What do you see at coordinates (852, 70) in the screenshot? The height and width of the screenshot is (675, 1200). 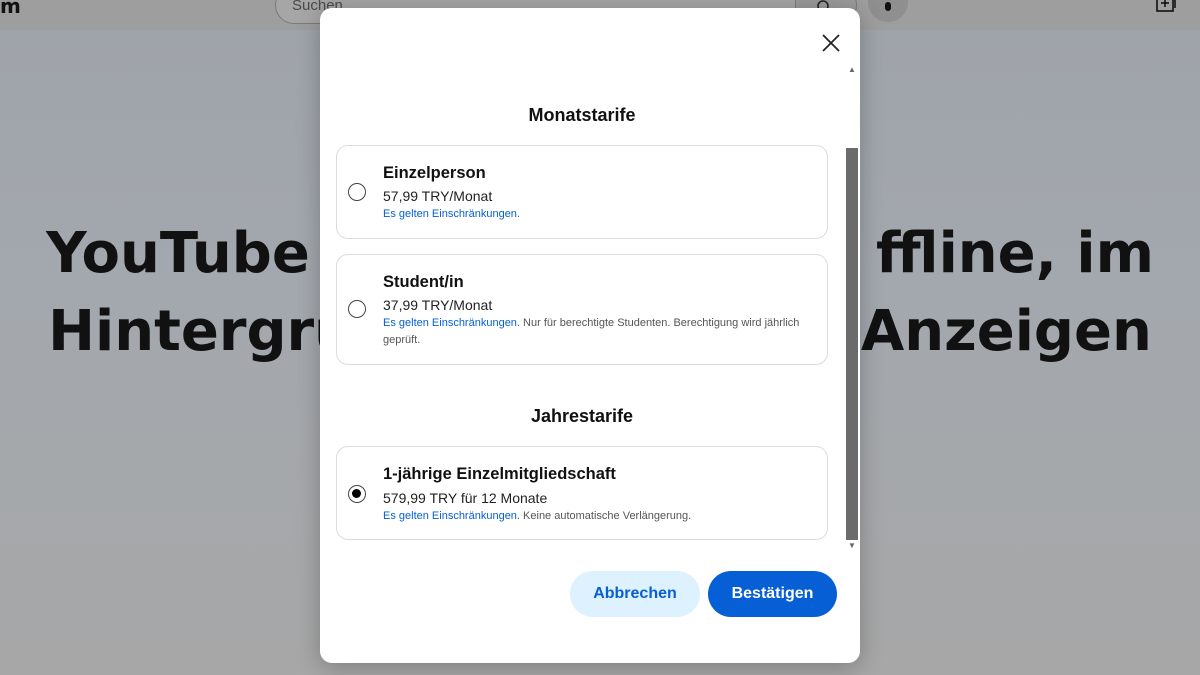 I see `scroll-up-arrow-icon: ▲` at bounding box center [852, 70].